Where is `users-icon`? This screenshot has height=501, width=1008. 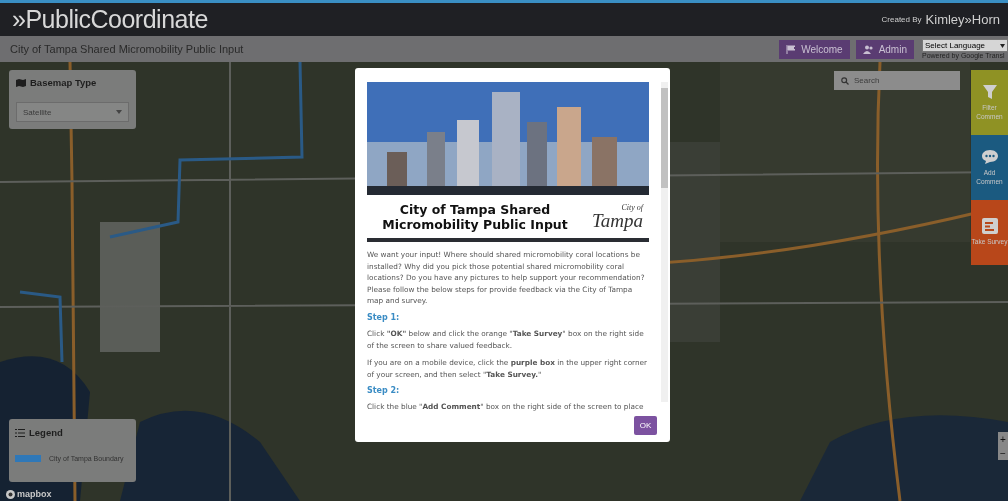
users-icon is located at coordinates (868, 49).